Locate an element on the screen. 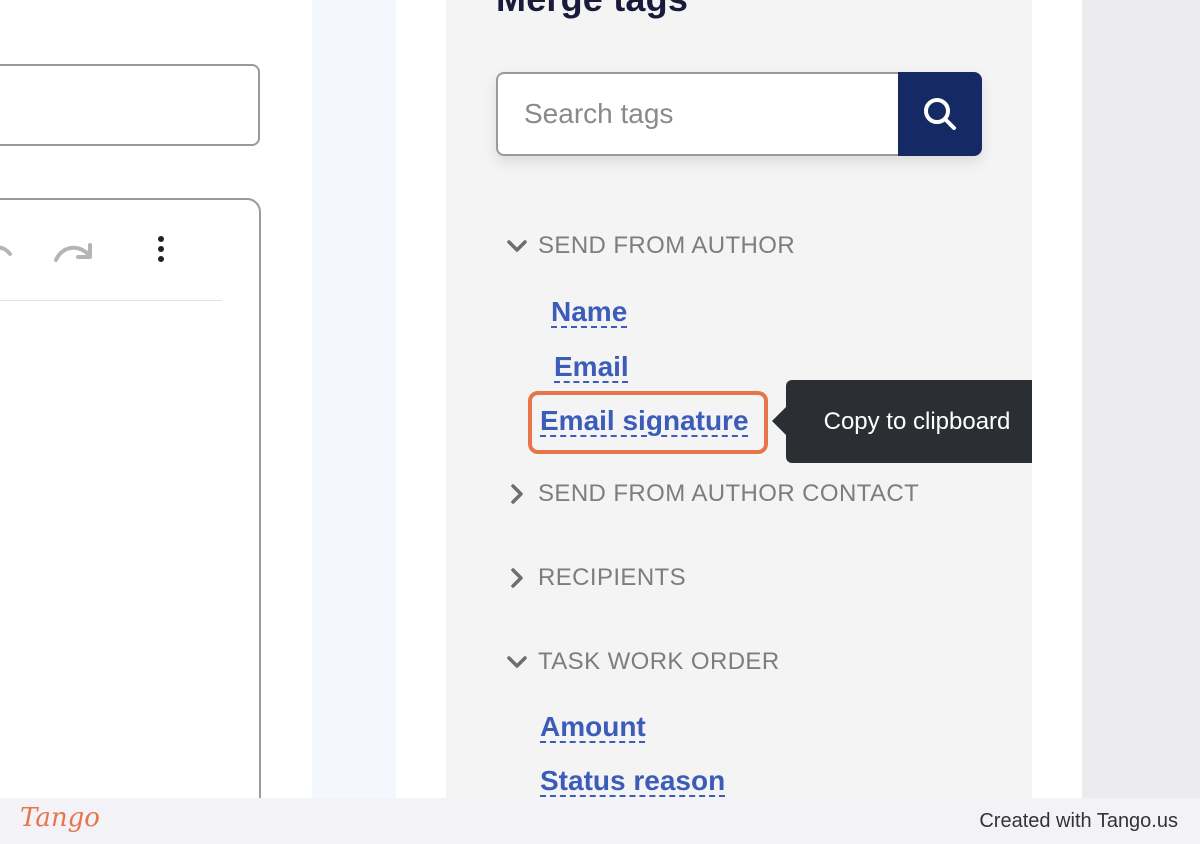 The height and width of the screenshot is (844, 1200). section-label: SEND FROM AUTHOR CONTACT is located at coordinates (729, 493).